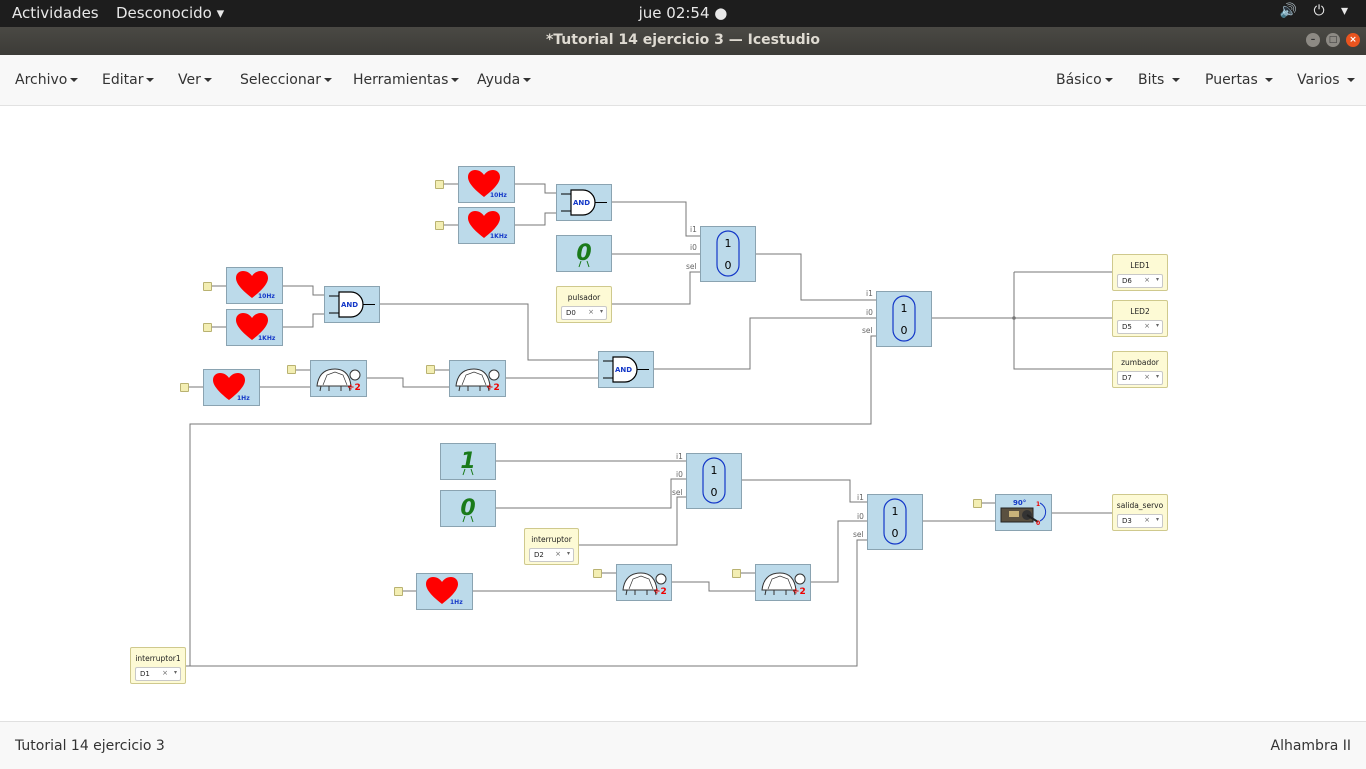 This screenshot has width=1366, height=769. Describe the element at coordinates (683, 13) in the screenshot. I see `clock: jue 02:54 ●` at that location.